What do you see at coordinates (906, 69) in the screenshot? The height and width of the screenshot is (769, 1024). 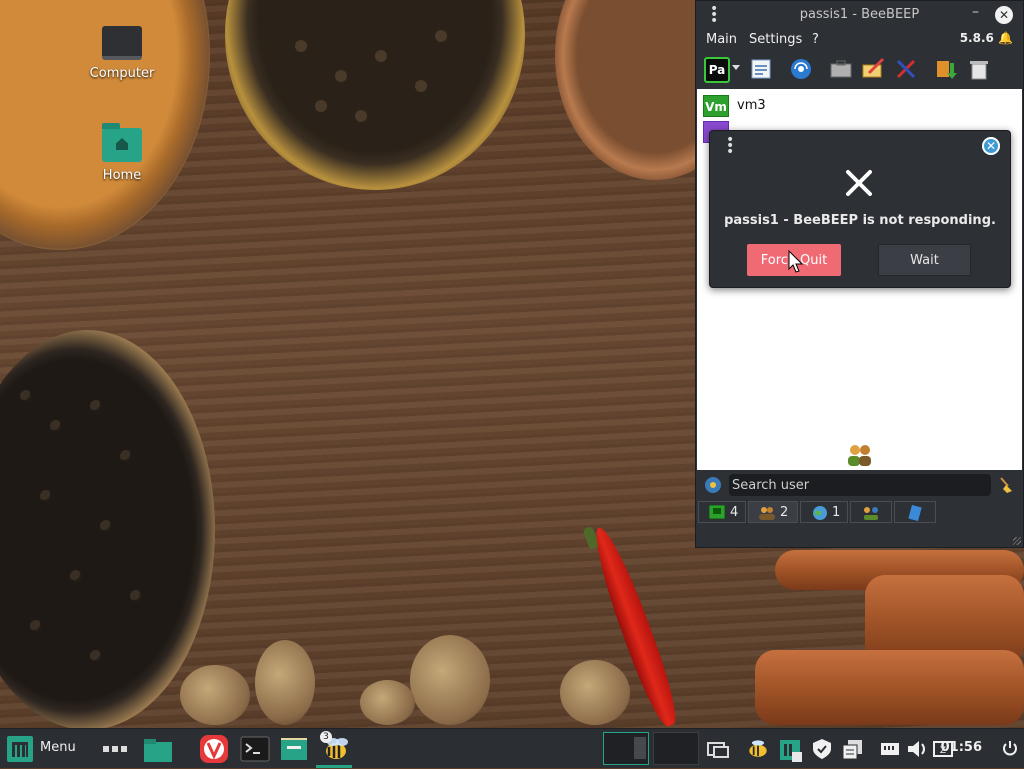 I see `tools-icon` at bounding box center [906, 69].